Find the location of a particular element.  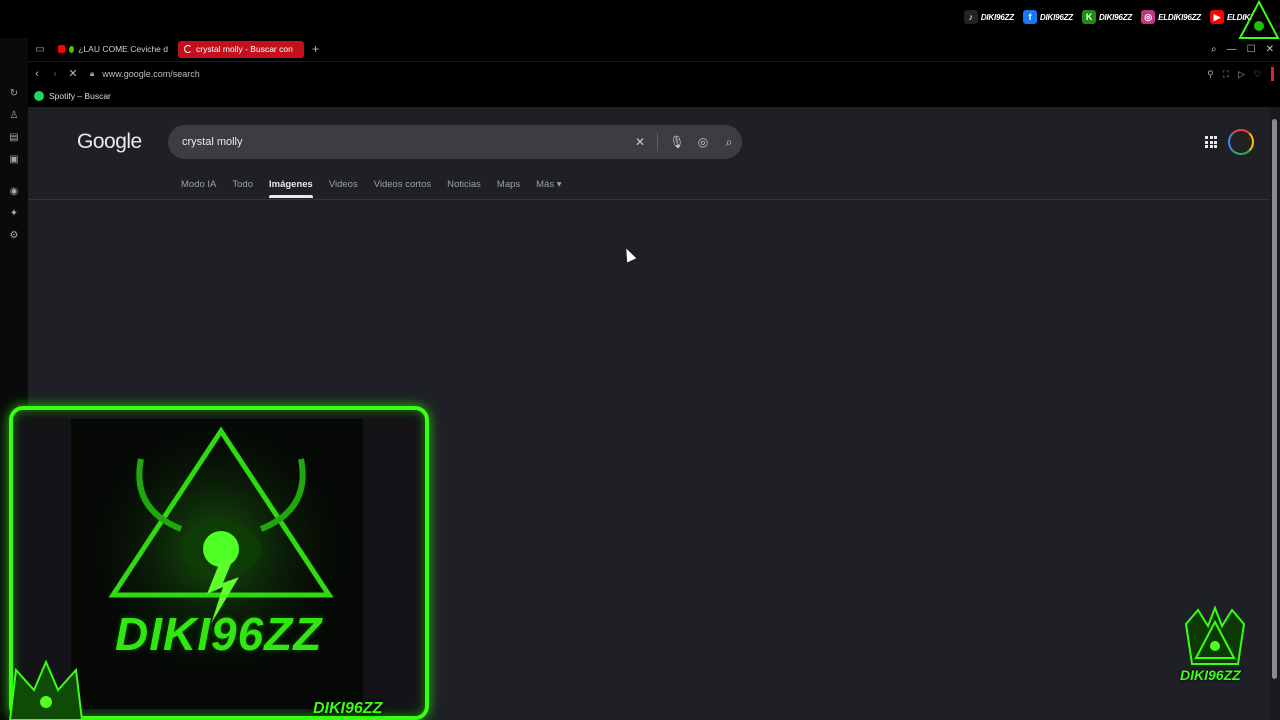

bookmark-spotify: Spotify – Buscar is located at coordinates (80, 96).